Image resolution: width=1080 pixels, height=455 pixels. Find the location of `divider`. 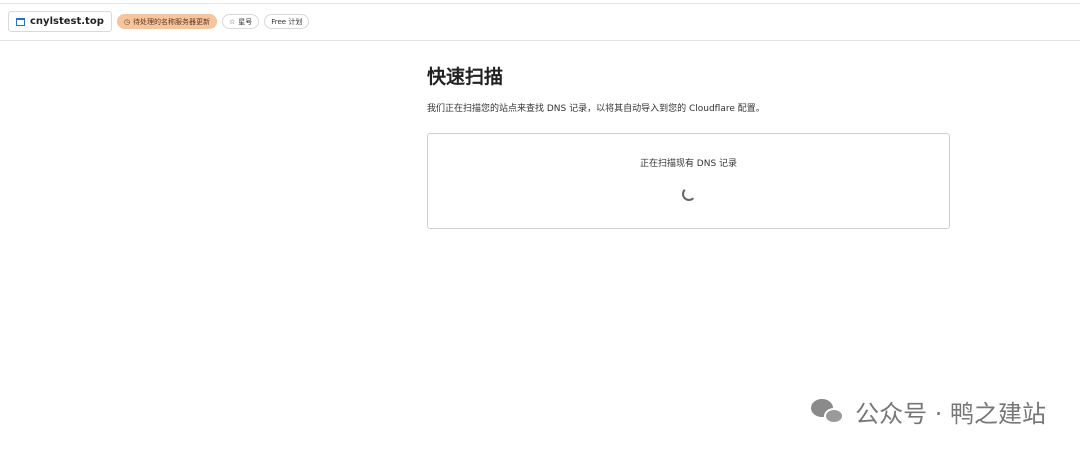

divider is located at coordinates (540, 40).